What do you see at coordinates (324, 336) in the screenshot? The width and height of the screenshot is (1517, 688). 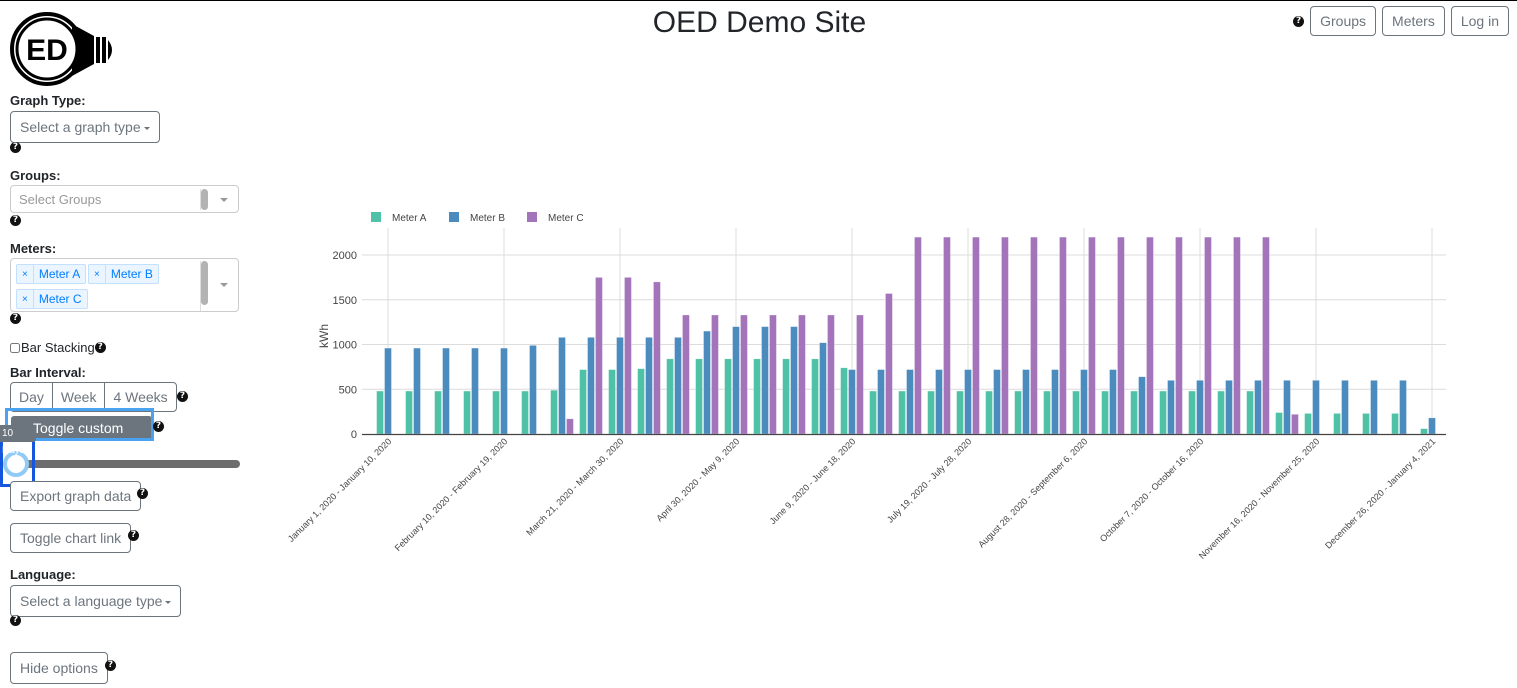 I see `y-axis-label: kWh` at bounding box center [324, 336].